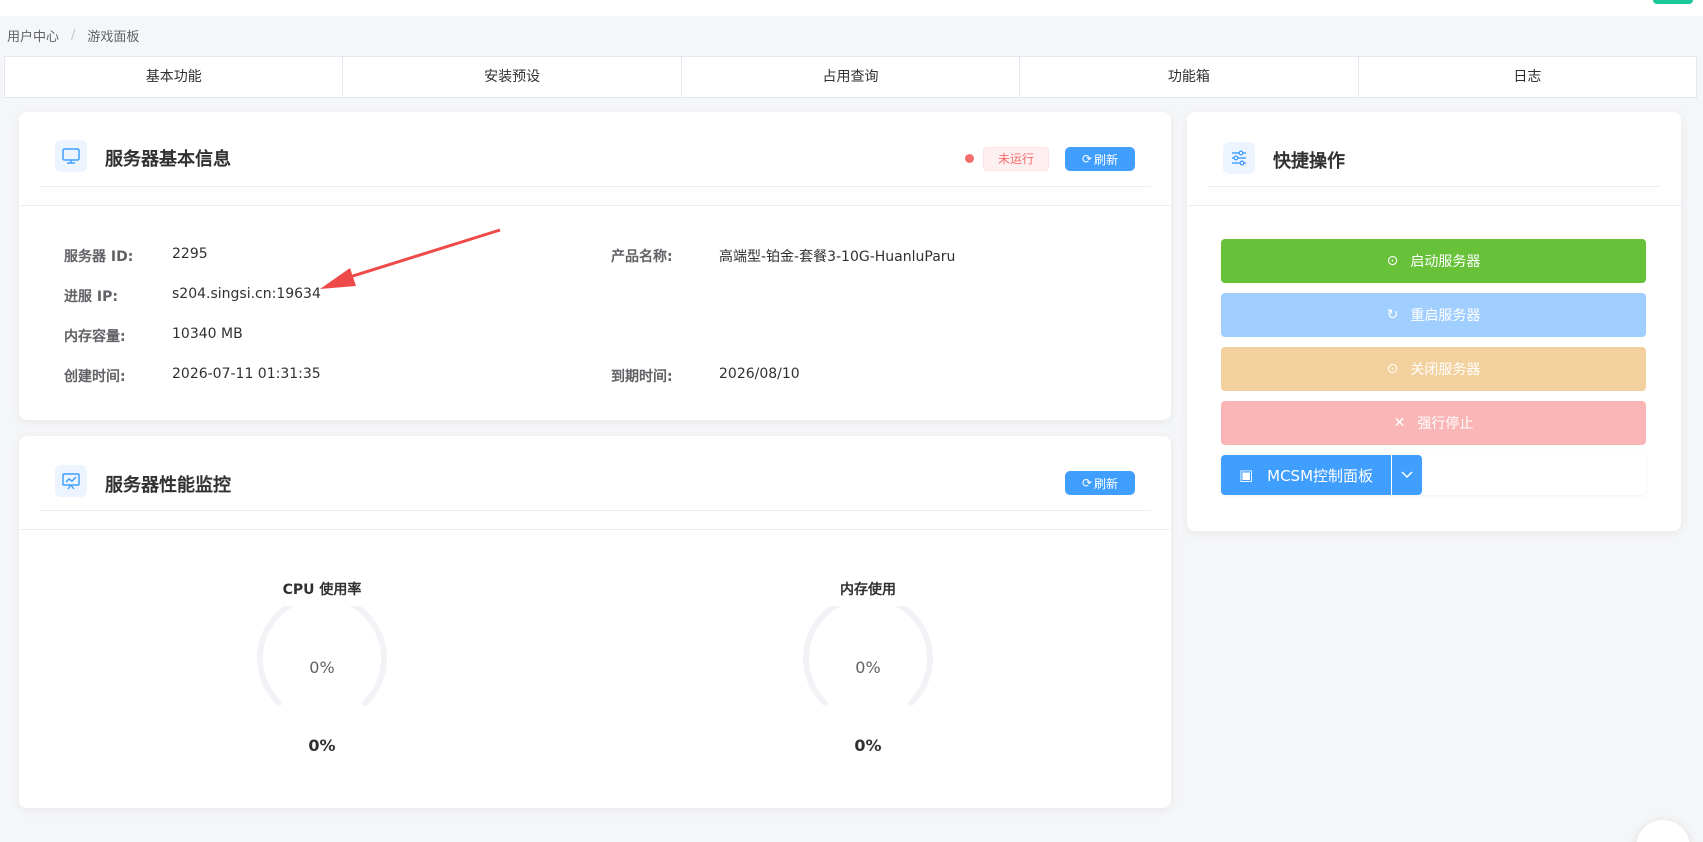 Image resolution: width=1703 pixels, height=842 pixels. What do you see at coordinates (1399, 423) in the screenshot?
I see `close-icon: ✕` at bounding box center [1399, 423].